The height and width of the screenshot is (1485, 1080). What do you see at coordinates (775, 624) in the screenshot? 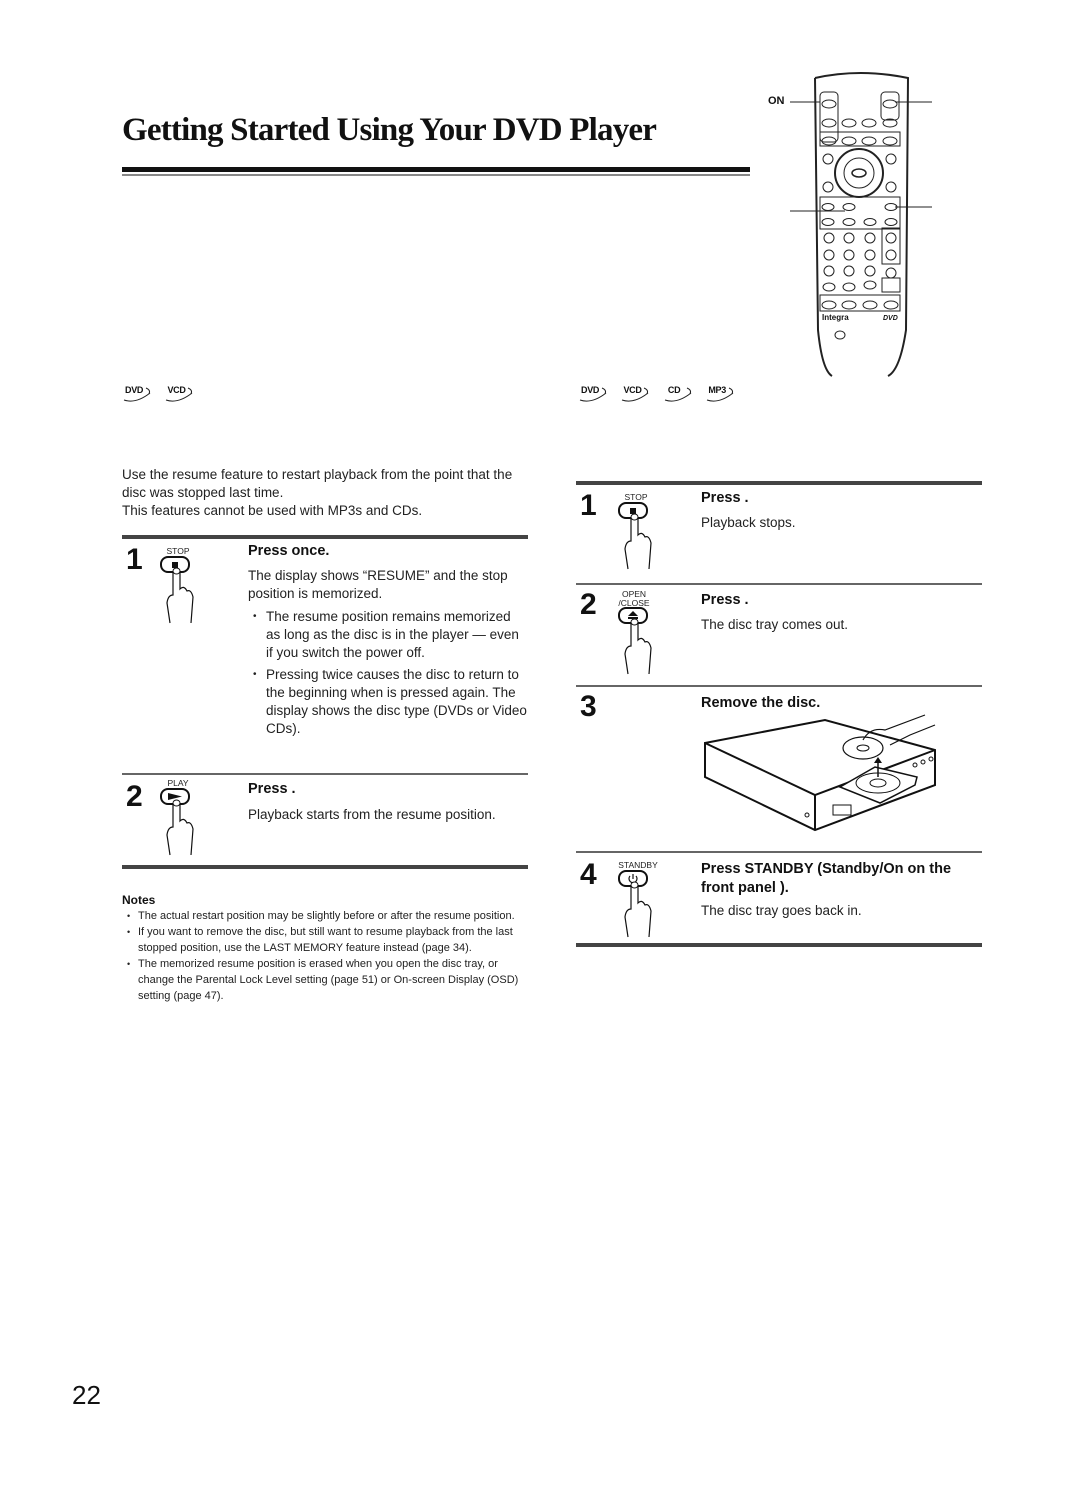
I see `step-description: The disc tray comes out.` at bounding box center [775, 624].